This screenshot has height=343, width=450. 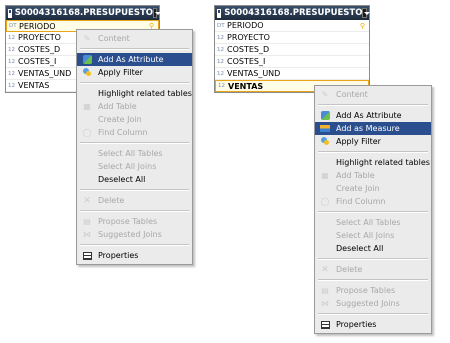 What do you see at coordinates (87, 200) in the screenshot?
I see `delete-icon: ✕` at bounding box center [87, 200].